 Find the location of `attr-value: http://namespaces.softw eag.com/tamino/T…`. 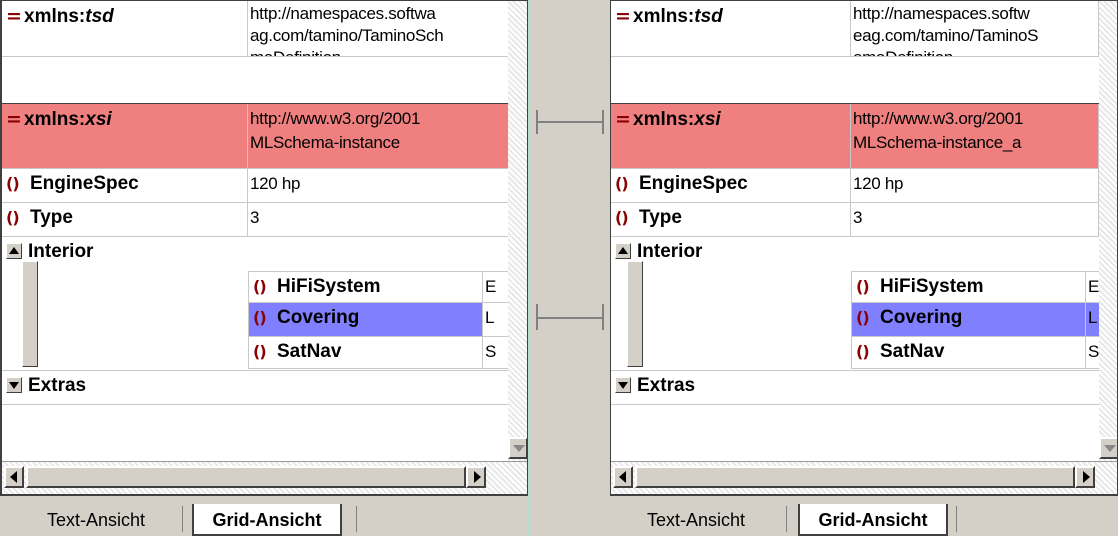

attr-value: http://namespaces.softw eag.com/tamino/T… is located at coordinates (975, 28).